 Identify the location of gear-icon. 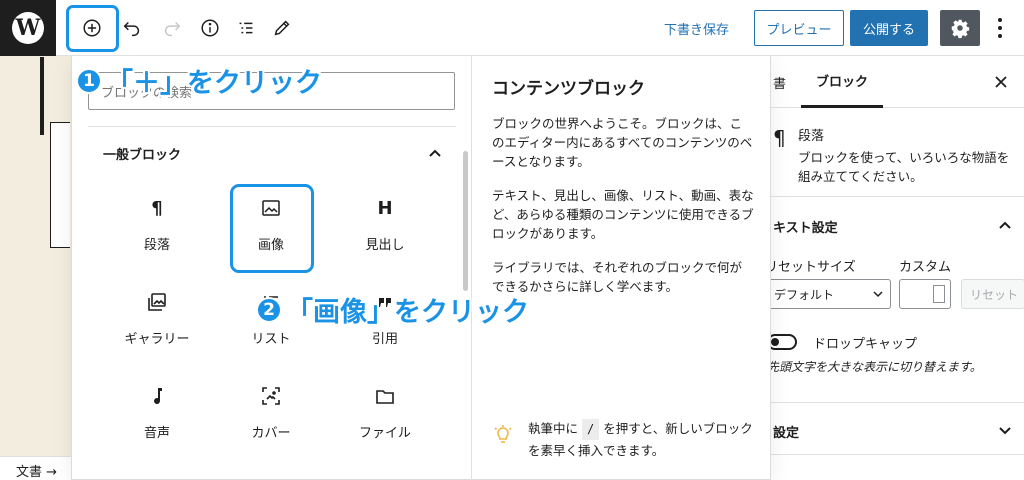
(960, 29).